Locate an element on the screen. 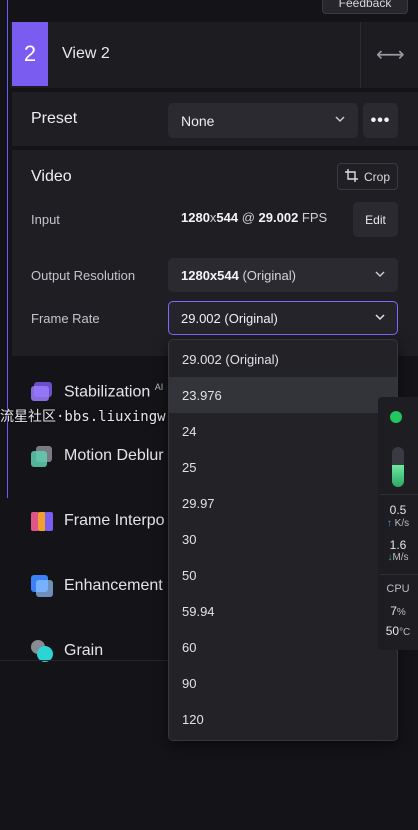 Image resolution: width=418 pixels, height=830 pixels. frame-rate-option: 29.97 is located at coordinates (283, 503).